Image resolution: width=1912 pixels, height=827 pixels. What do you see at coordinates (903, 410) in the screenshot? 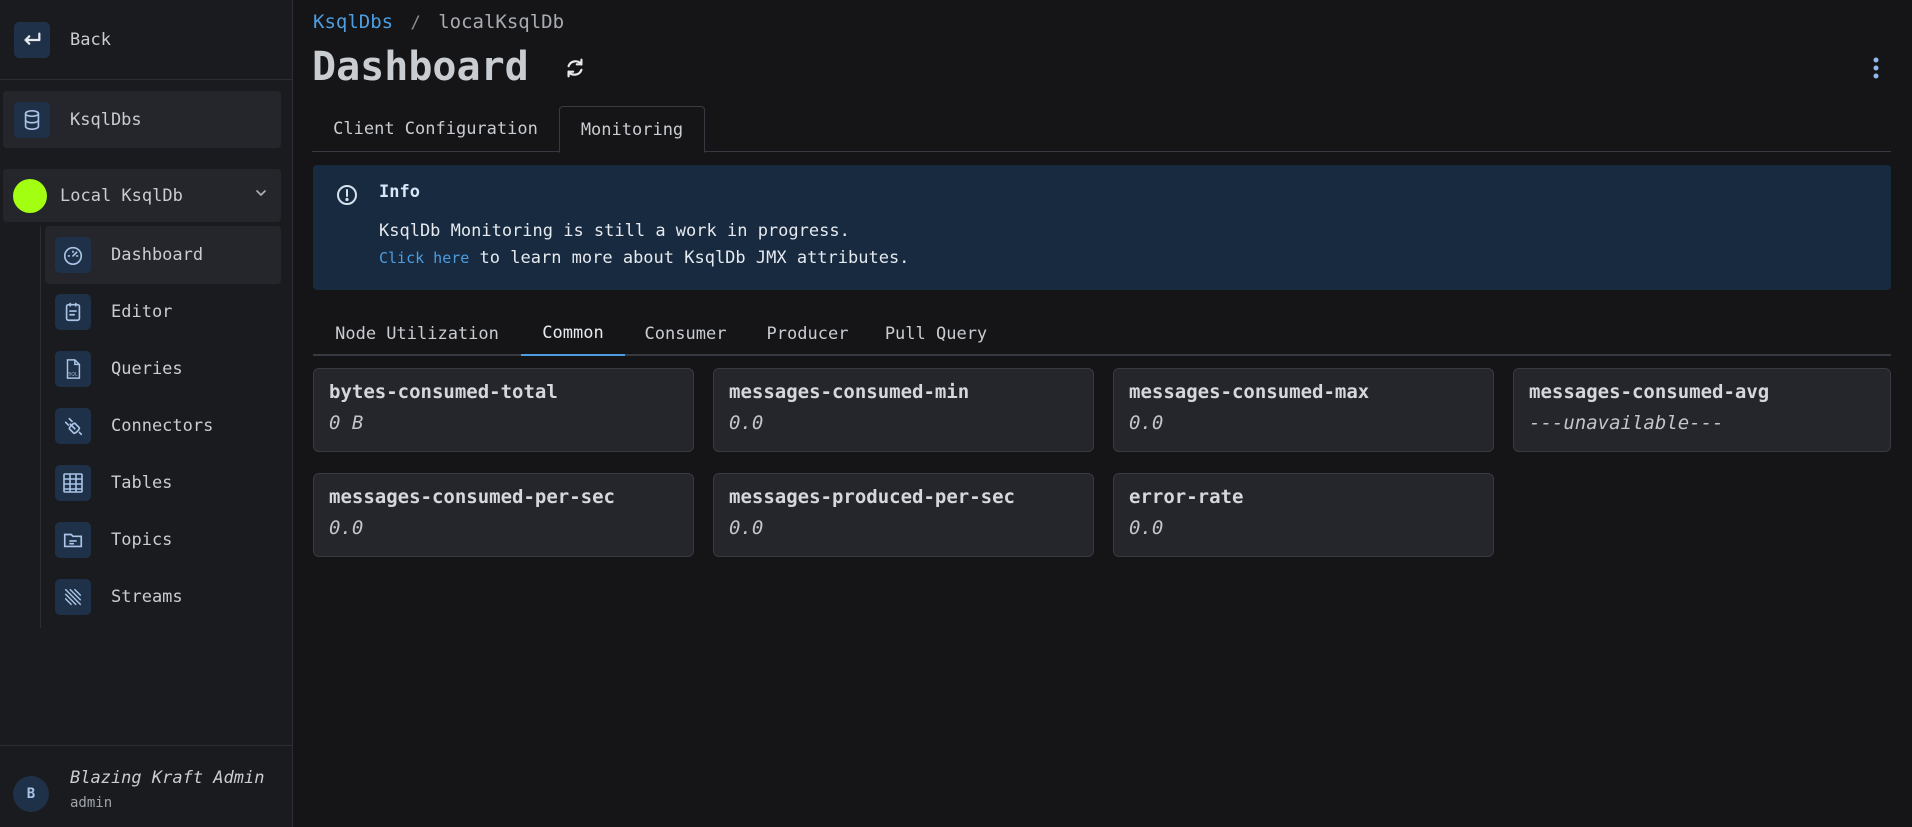
I see `metric-card-messages-consumed-min: messages-consumed-min 0.0` at bounding box center [903, 410].